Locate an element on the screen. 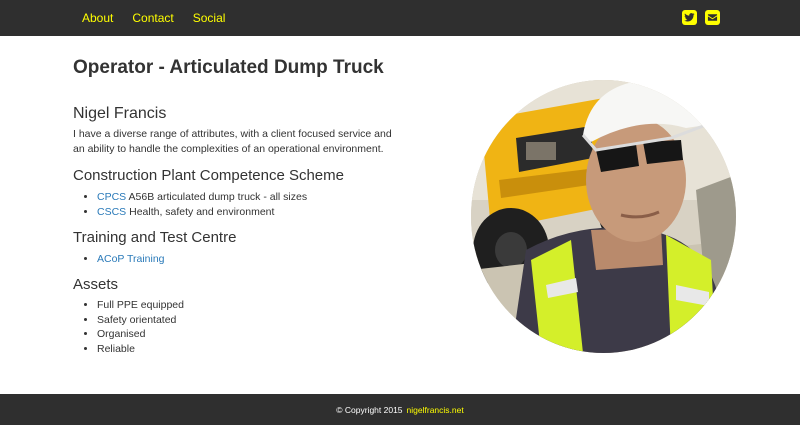 The width and height of the screenshot is (800, 425). assets-heading: Assets is located at coordinates (96, 284).